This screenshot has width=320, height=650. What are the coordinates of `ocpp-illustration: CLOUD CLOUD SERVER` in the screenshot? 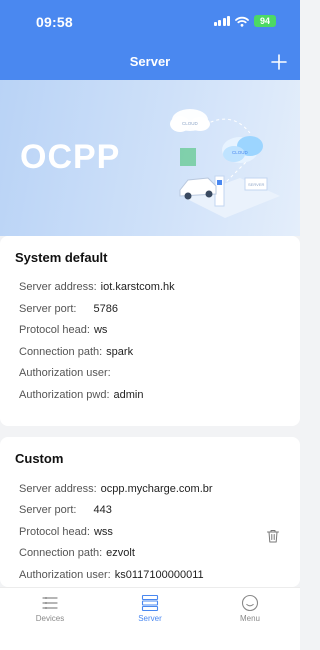 It's located at (225, 163).